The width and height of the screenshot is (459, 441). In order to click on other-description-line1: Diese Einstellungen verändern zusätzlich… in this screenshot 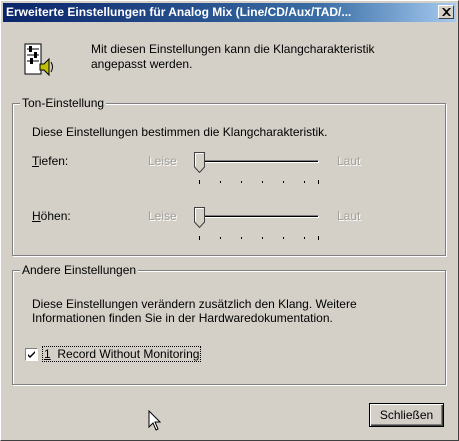, I will do `click(194, 304)`.